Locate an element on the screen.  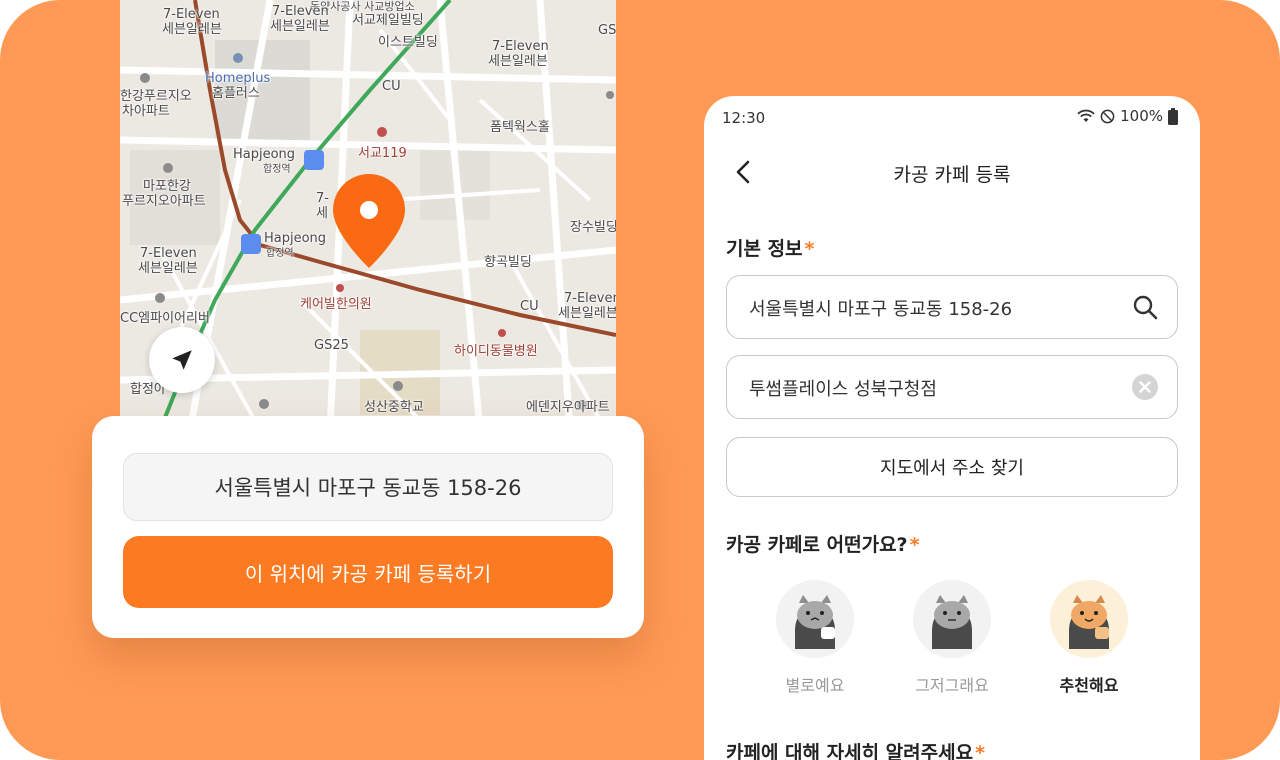
cafe-name-field: 투썸플레이스 성북구청점 is located at coordinates (952, 387).